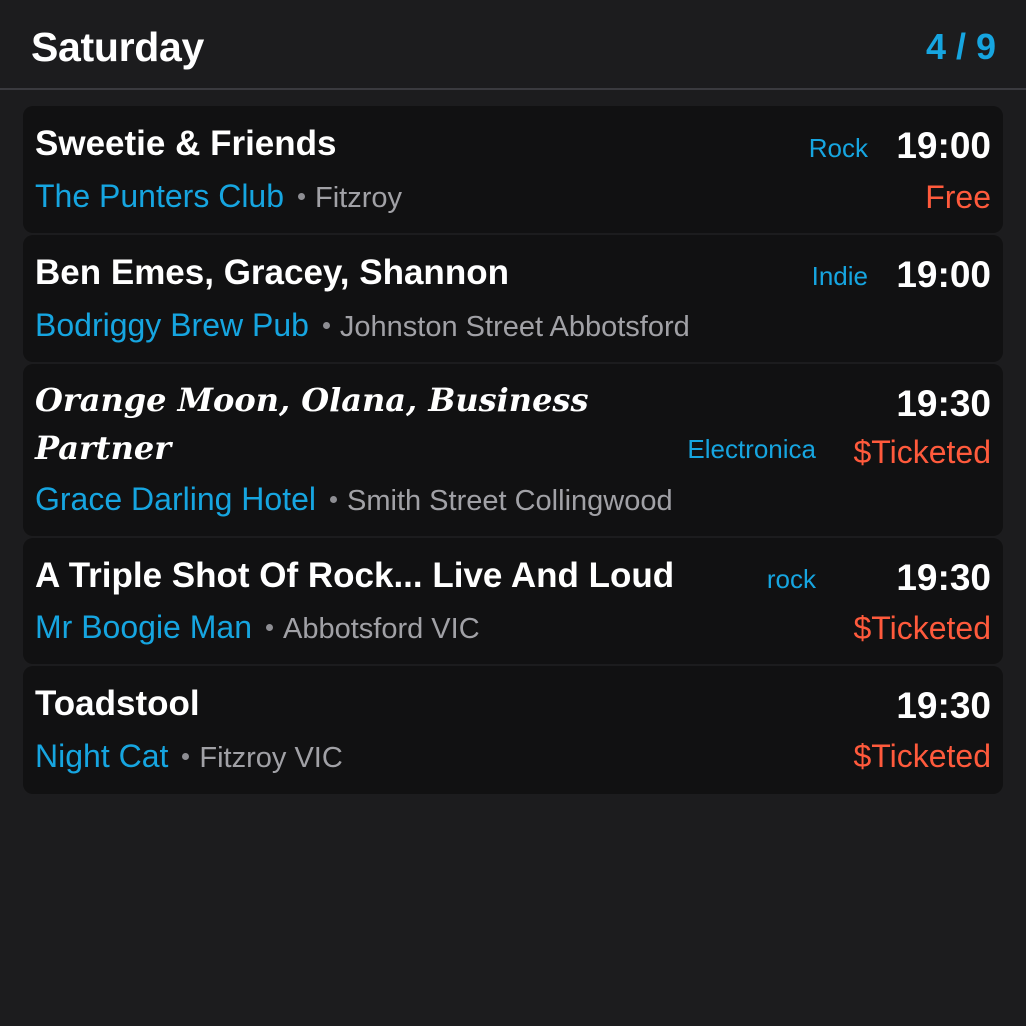 The image size is (1026, 1026). I want to click on event-venue: Bodriggy Brew Pub, so click(172, 325).